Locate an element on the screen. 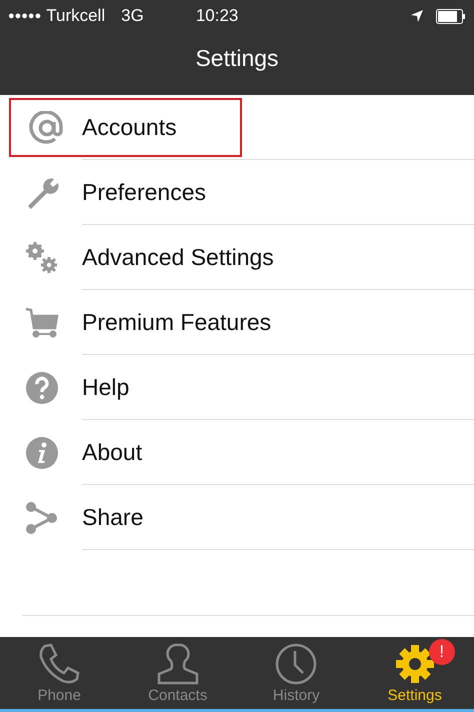 Image resolution: width=474 pixels, height=712 pixels. tab: Contacts is located at coordinates (177, 673).